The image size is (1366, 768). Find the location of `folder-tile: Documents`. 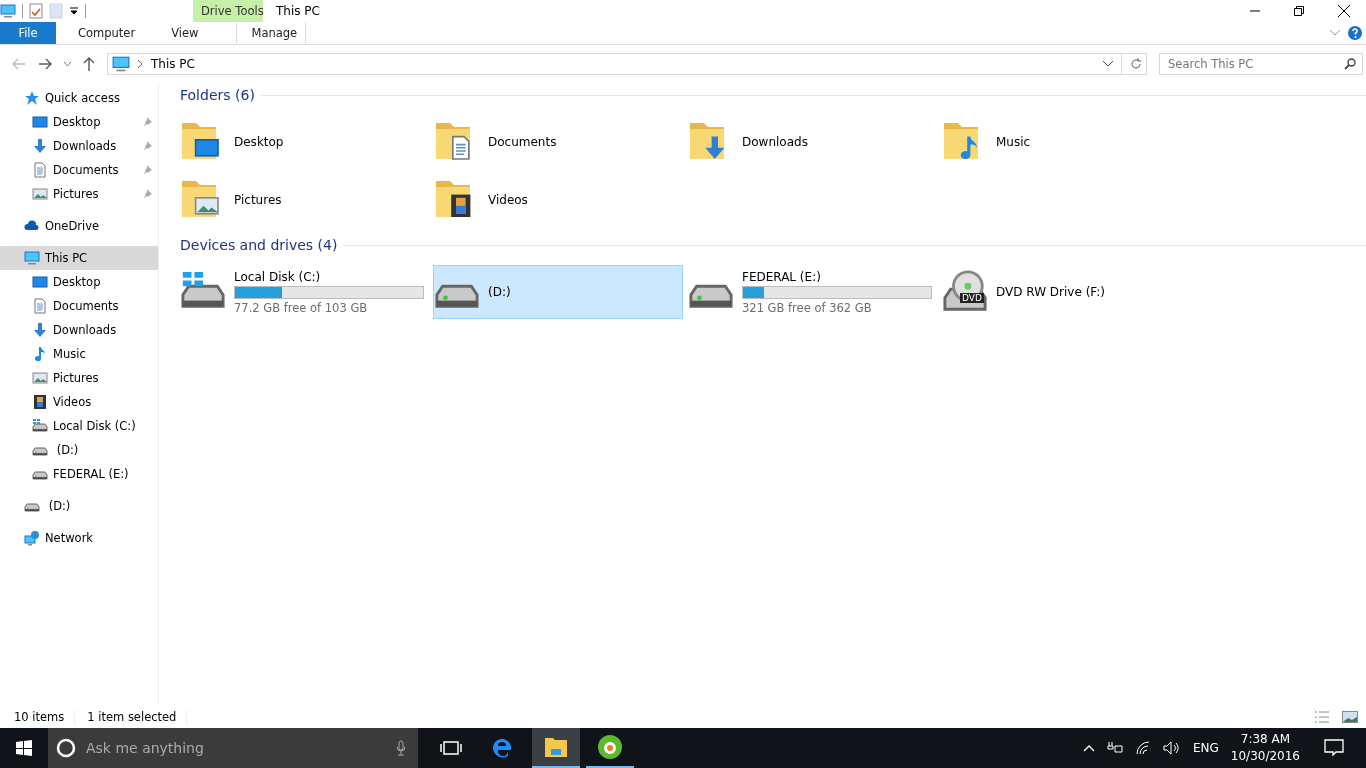

folder-tile: Documents is located at coordinates (558, 142).